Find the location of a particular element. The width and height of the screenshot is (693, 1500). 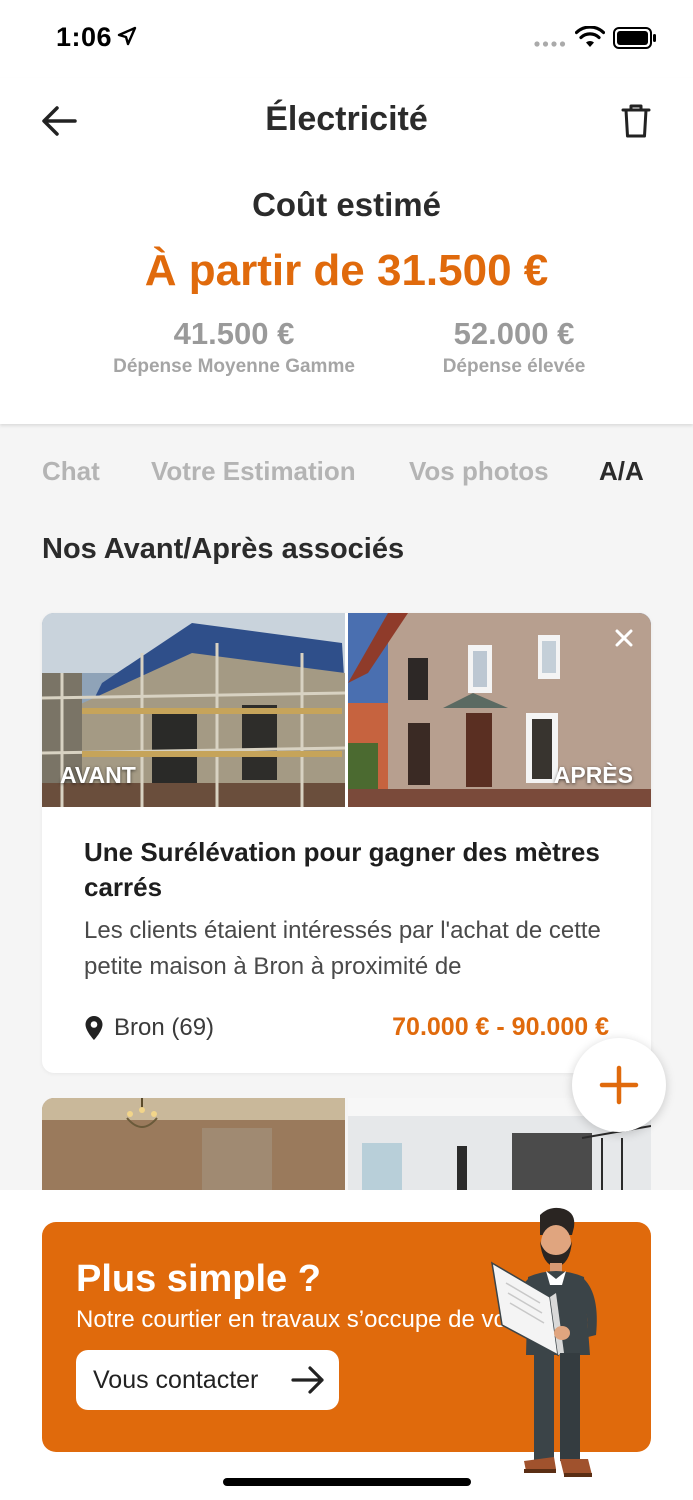

card-location: Bron (69) is located at coordinates (149, 1028).